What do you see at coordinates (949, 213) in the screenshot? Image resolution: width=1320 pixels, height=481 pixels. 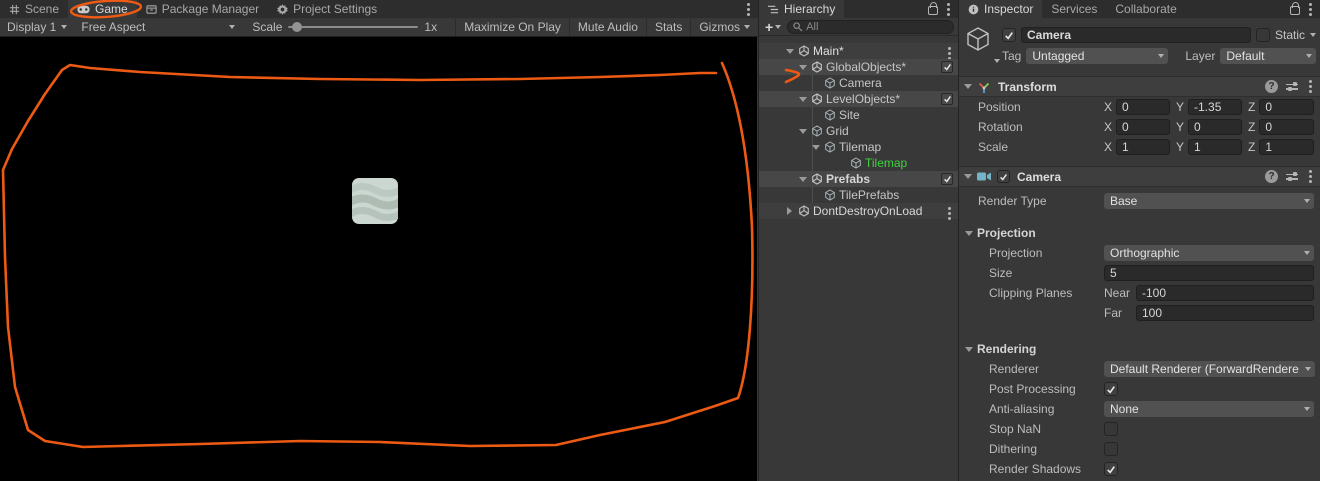 I see `scene-menu-icon` at bounding box center [949, 213].